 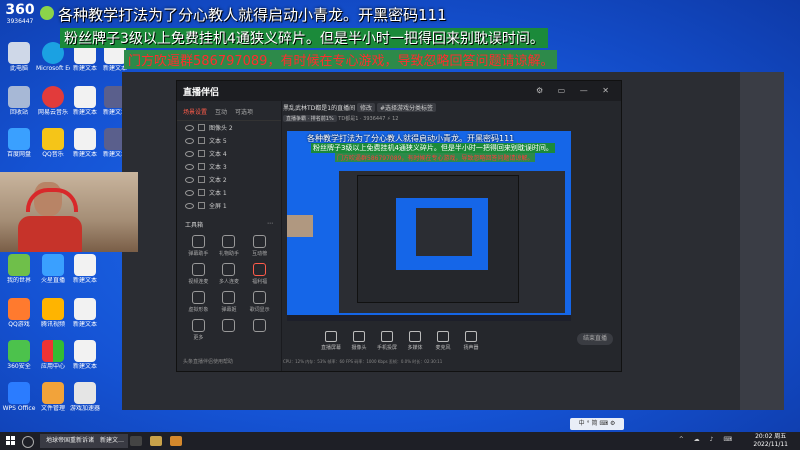 I want to click on desktop-icon-360: 360安全, so click(x=19, y=355).